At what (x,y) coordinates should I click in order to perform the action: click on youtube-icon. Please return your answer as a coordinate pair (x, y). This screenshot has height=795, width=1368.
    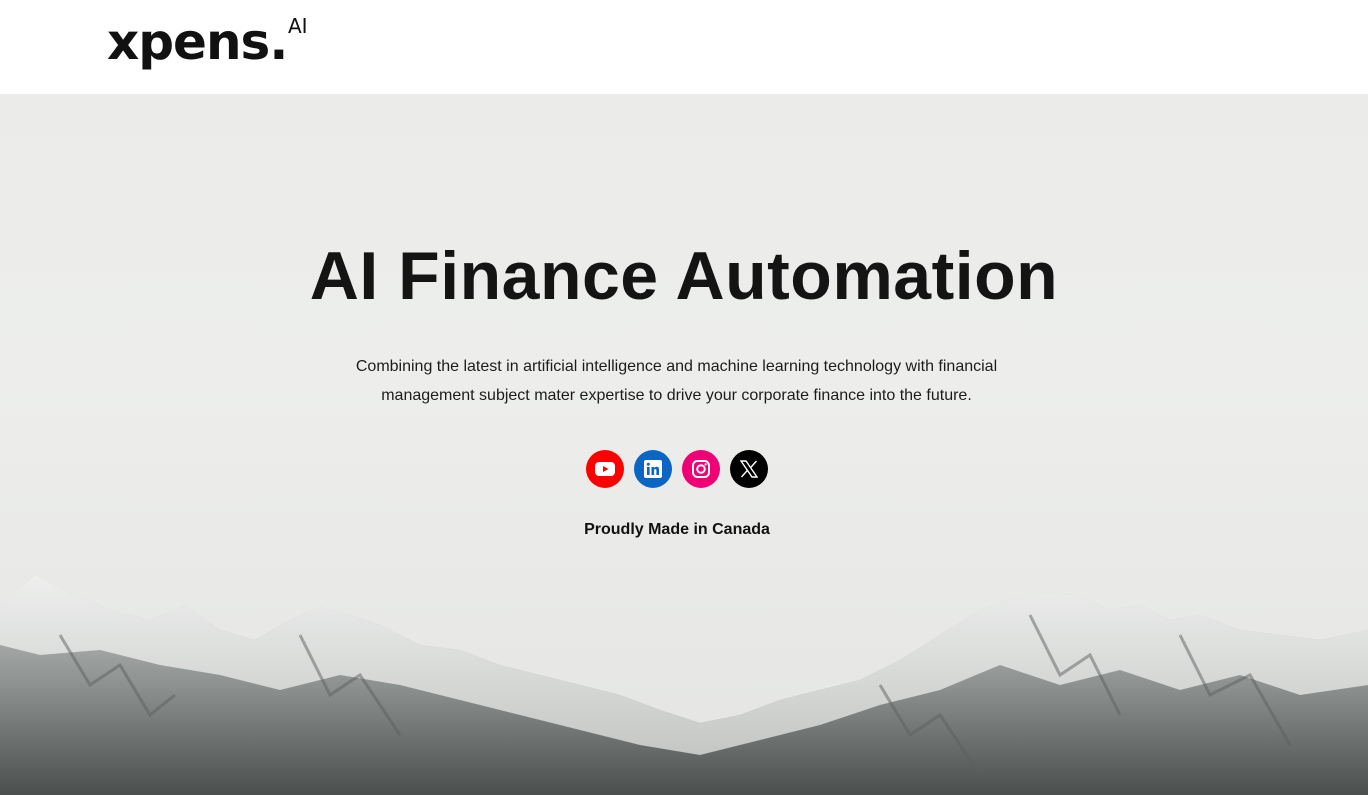
    Looking at the image, I should click on (605, 469).